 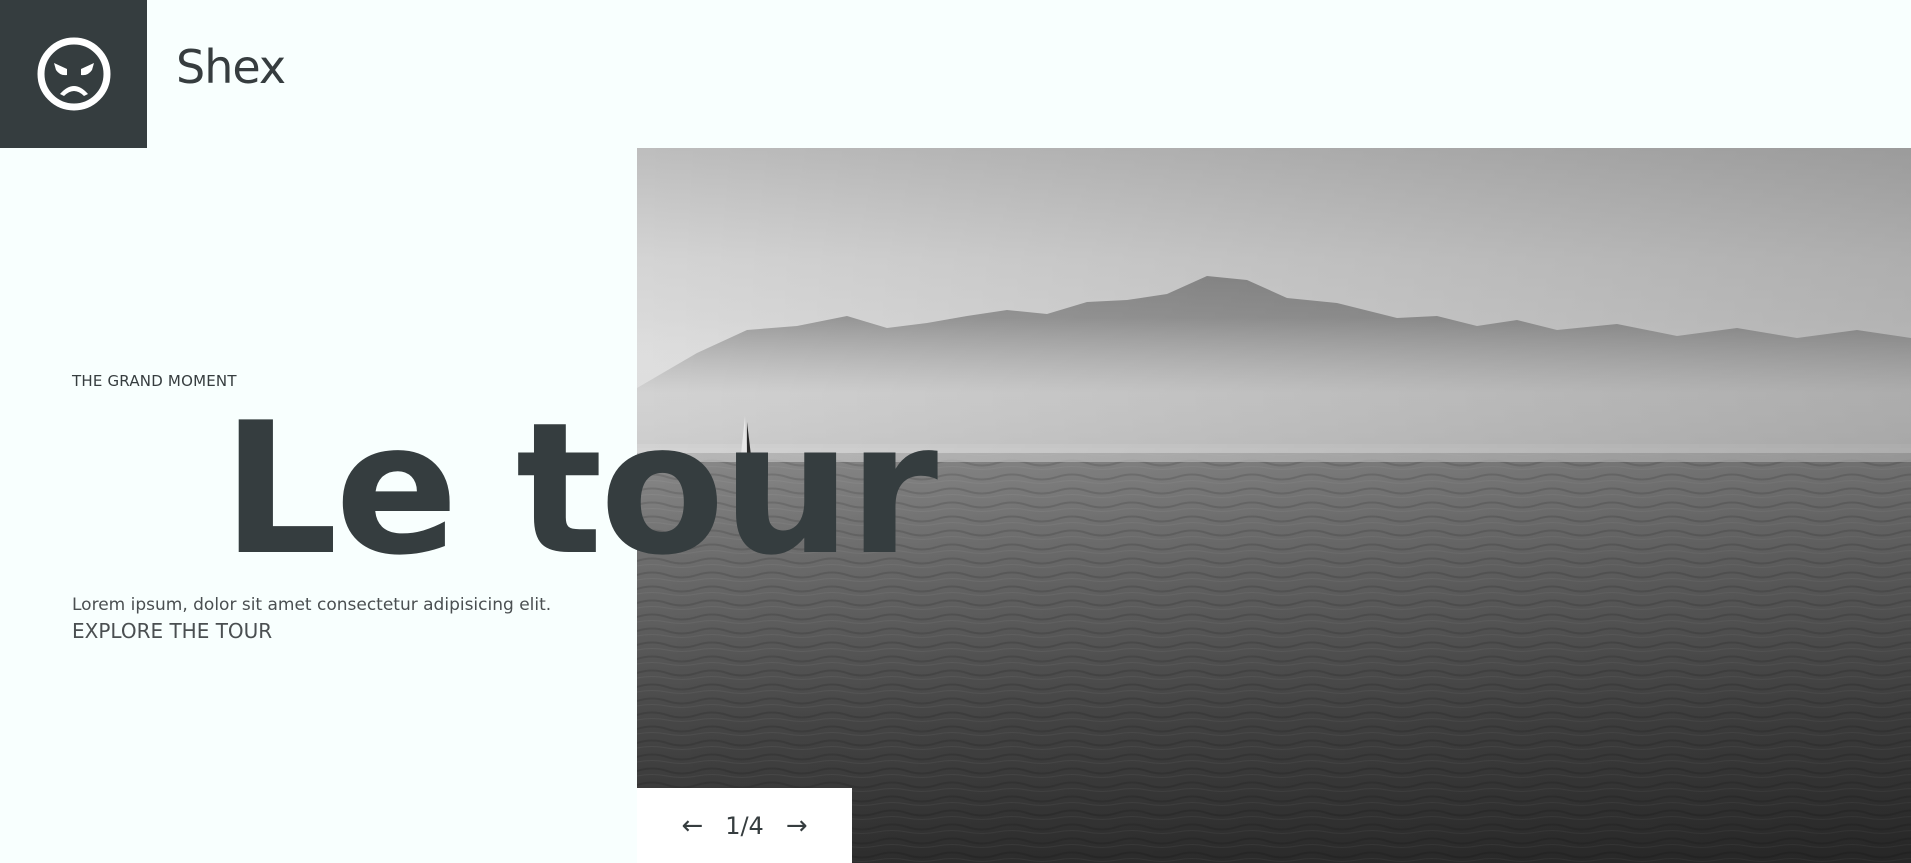 I want to click on logo, so click(x=73, y=74).